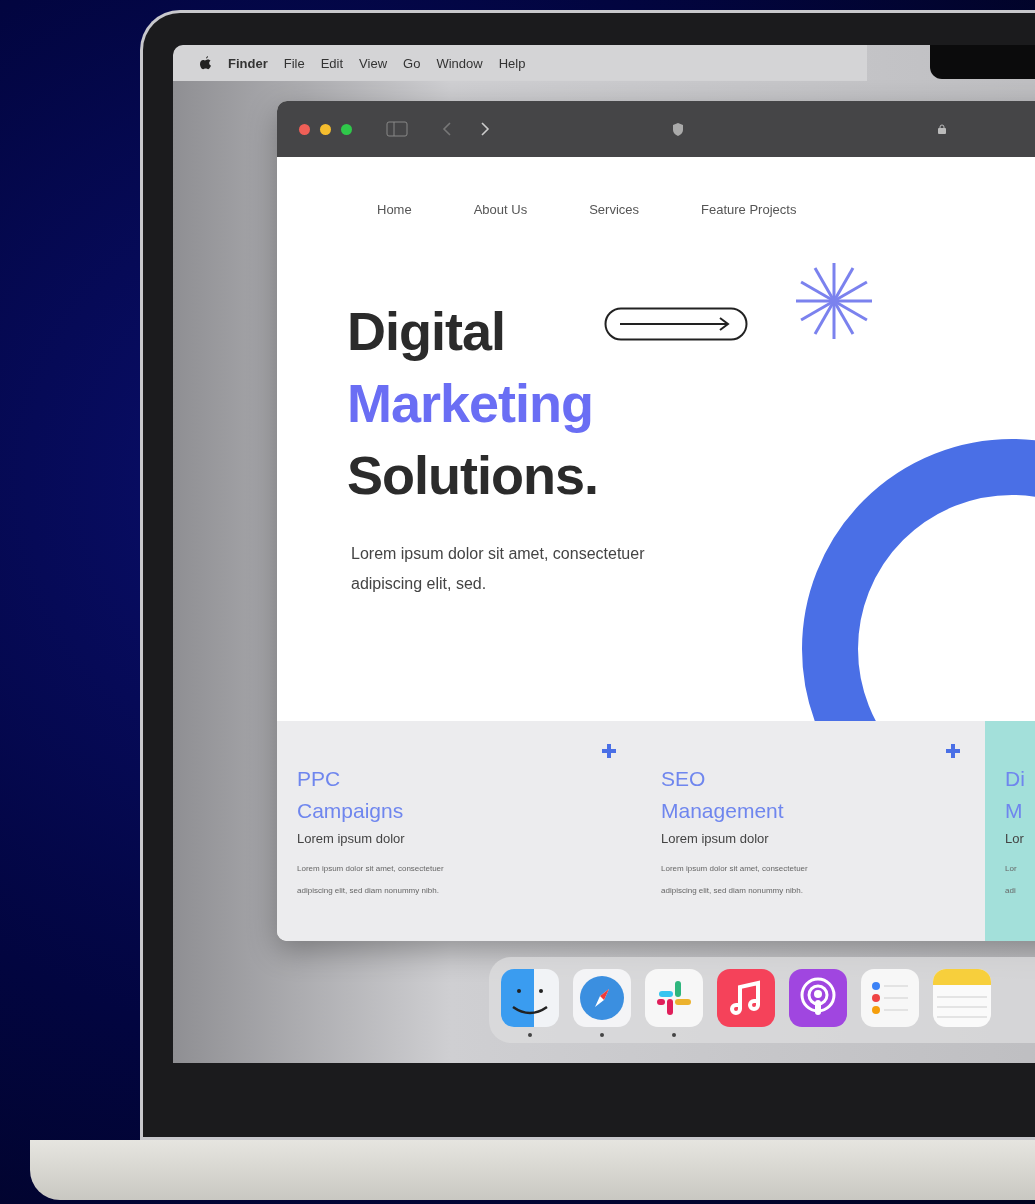 This screenshot has height=1204, width=1035. Describe the element at coordinates (614, 209) in the screenshot. I see `nav-link: Services` at that location.